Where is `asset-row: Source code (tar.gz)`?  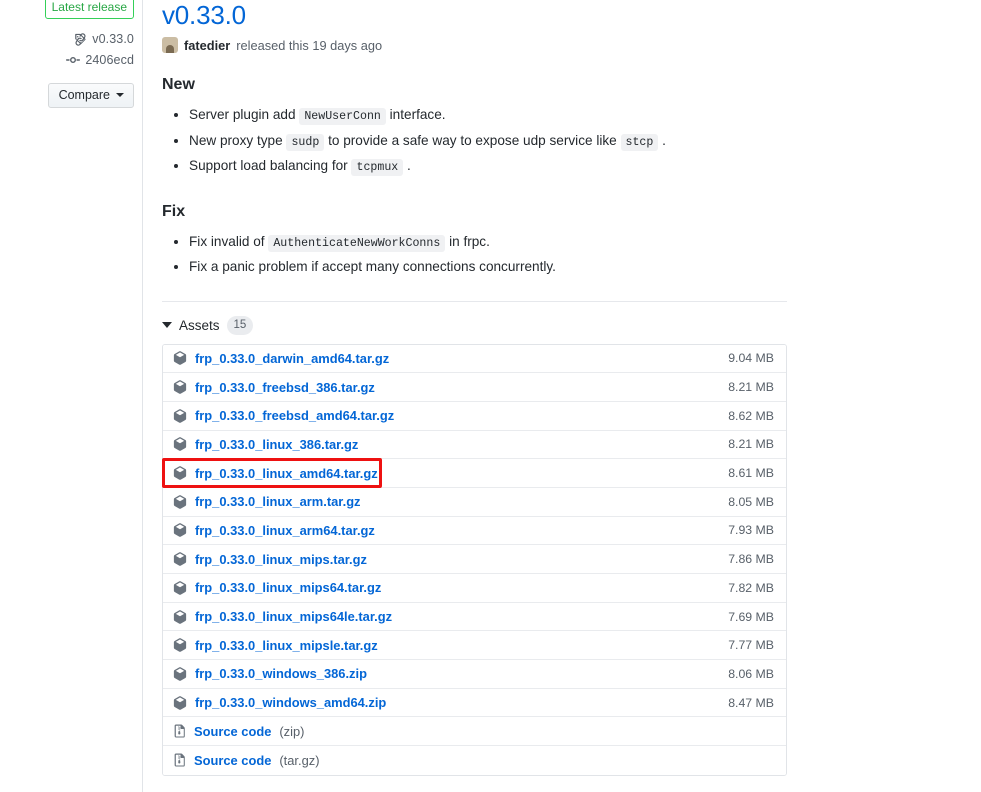
asset-row: Source code (tar.gz) is located at coordinates (474, 760).